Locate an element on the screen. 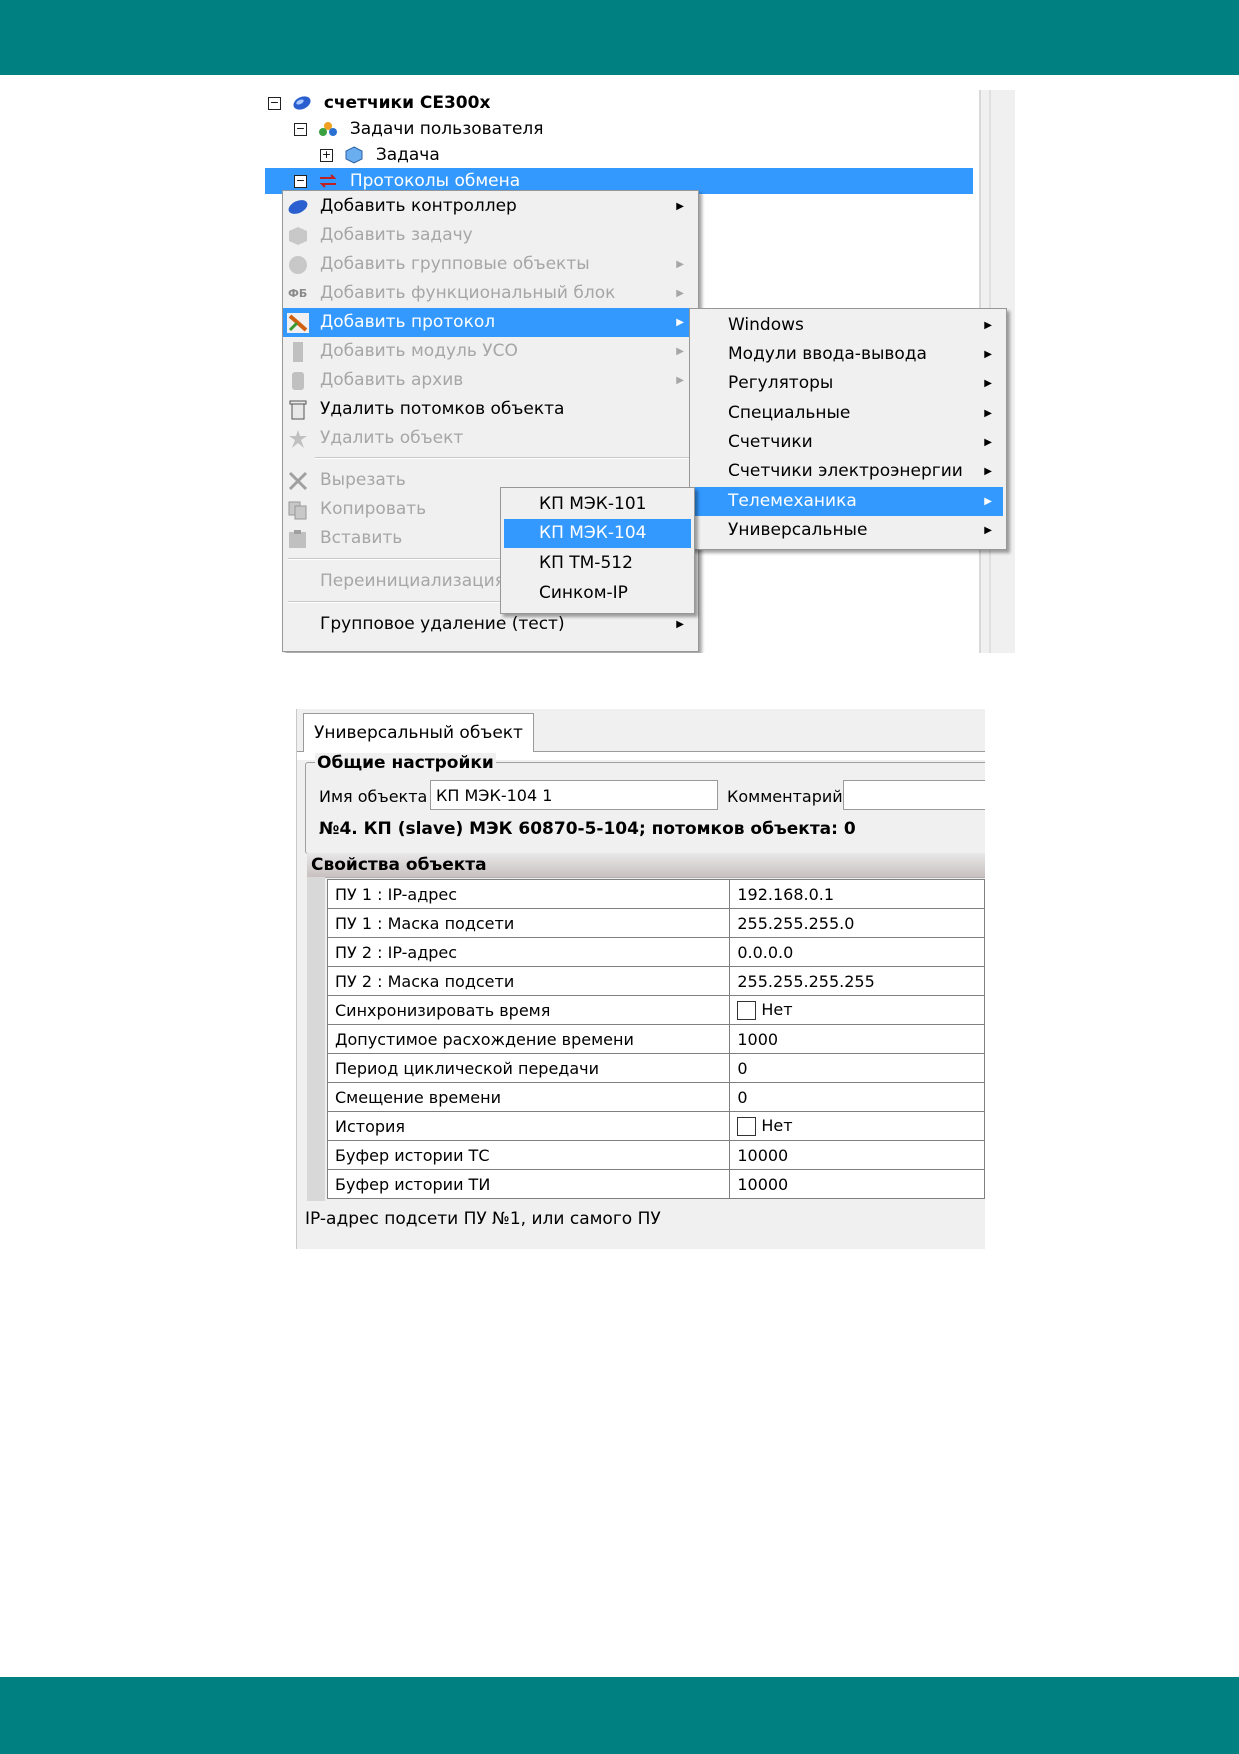  table-row: ПУ 2 : IP-адрес 0.0.0.0 is located at coordinates (655, 952).